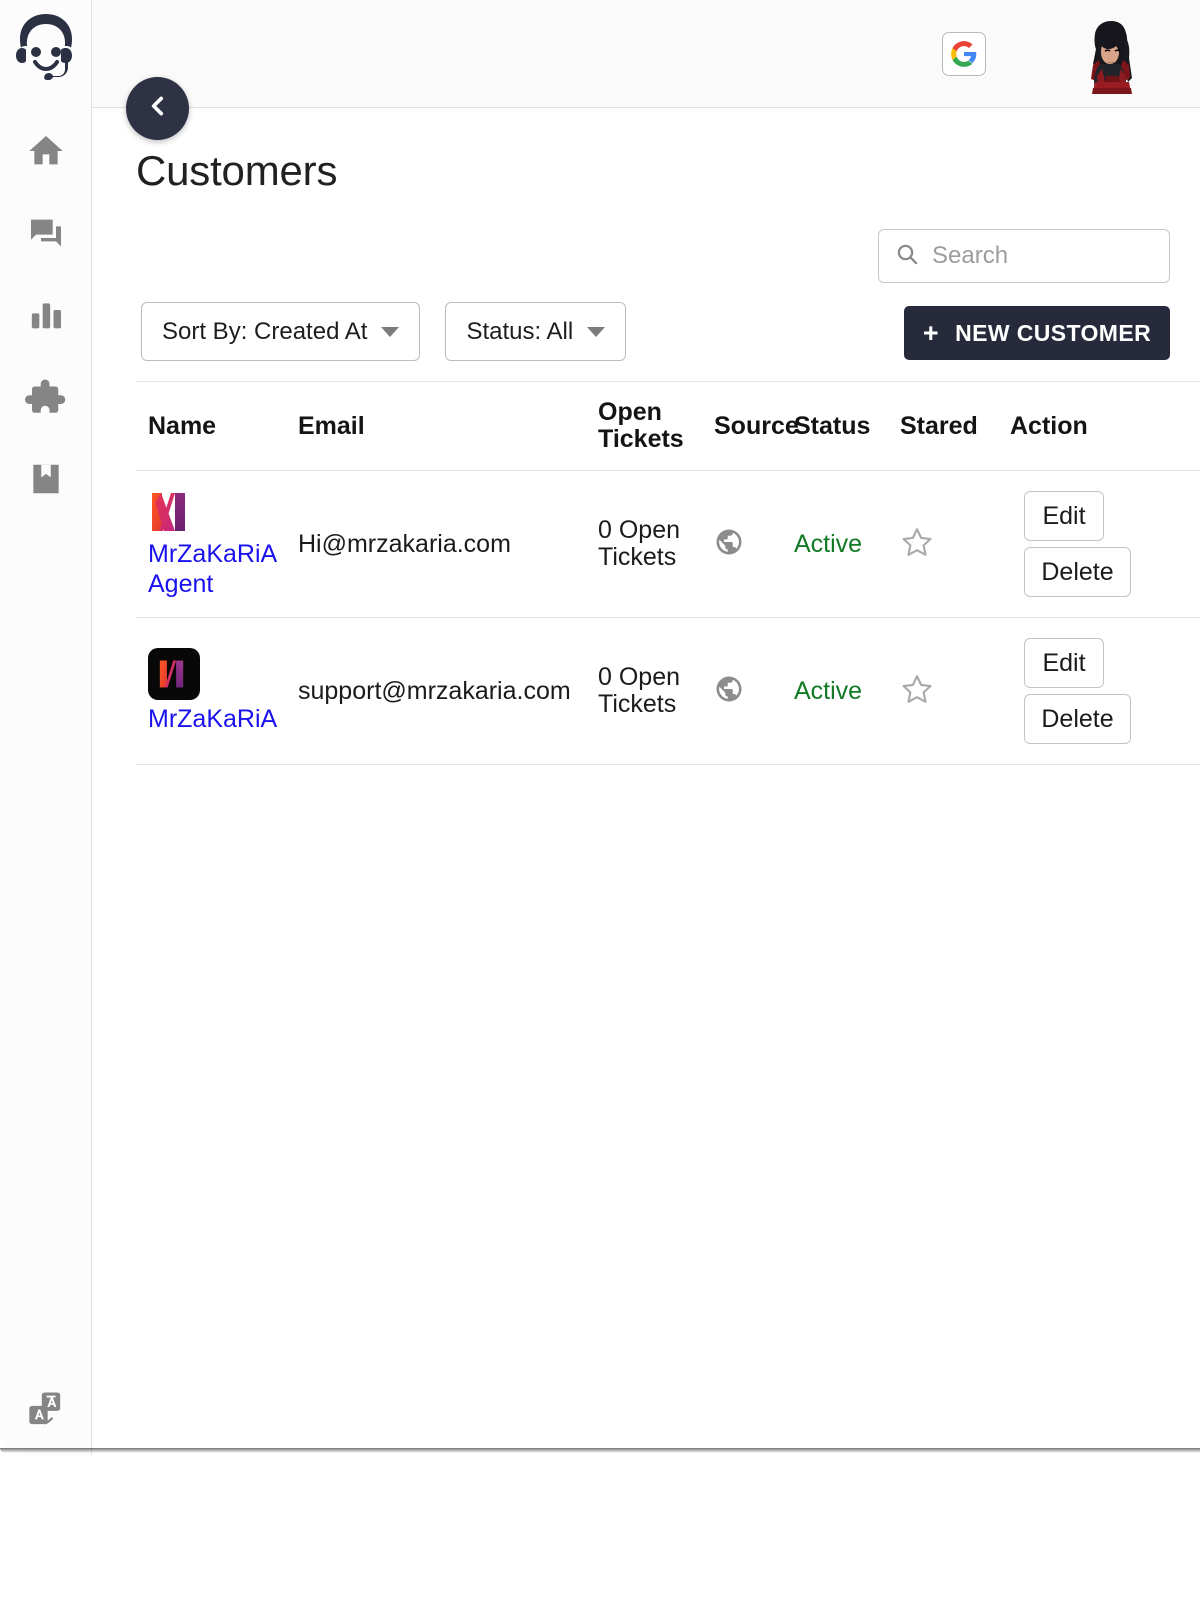  I want to click on collapse-sidebar-button, so click(157, 108).